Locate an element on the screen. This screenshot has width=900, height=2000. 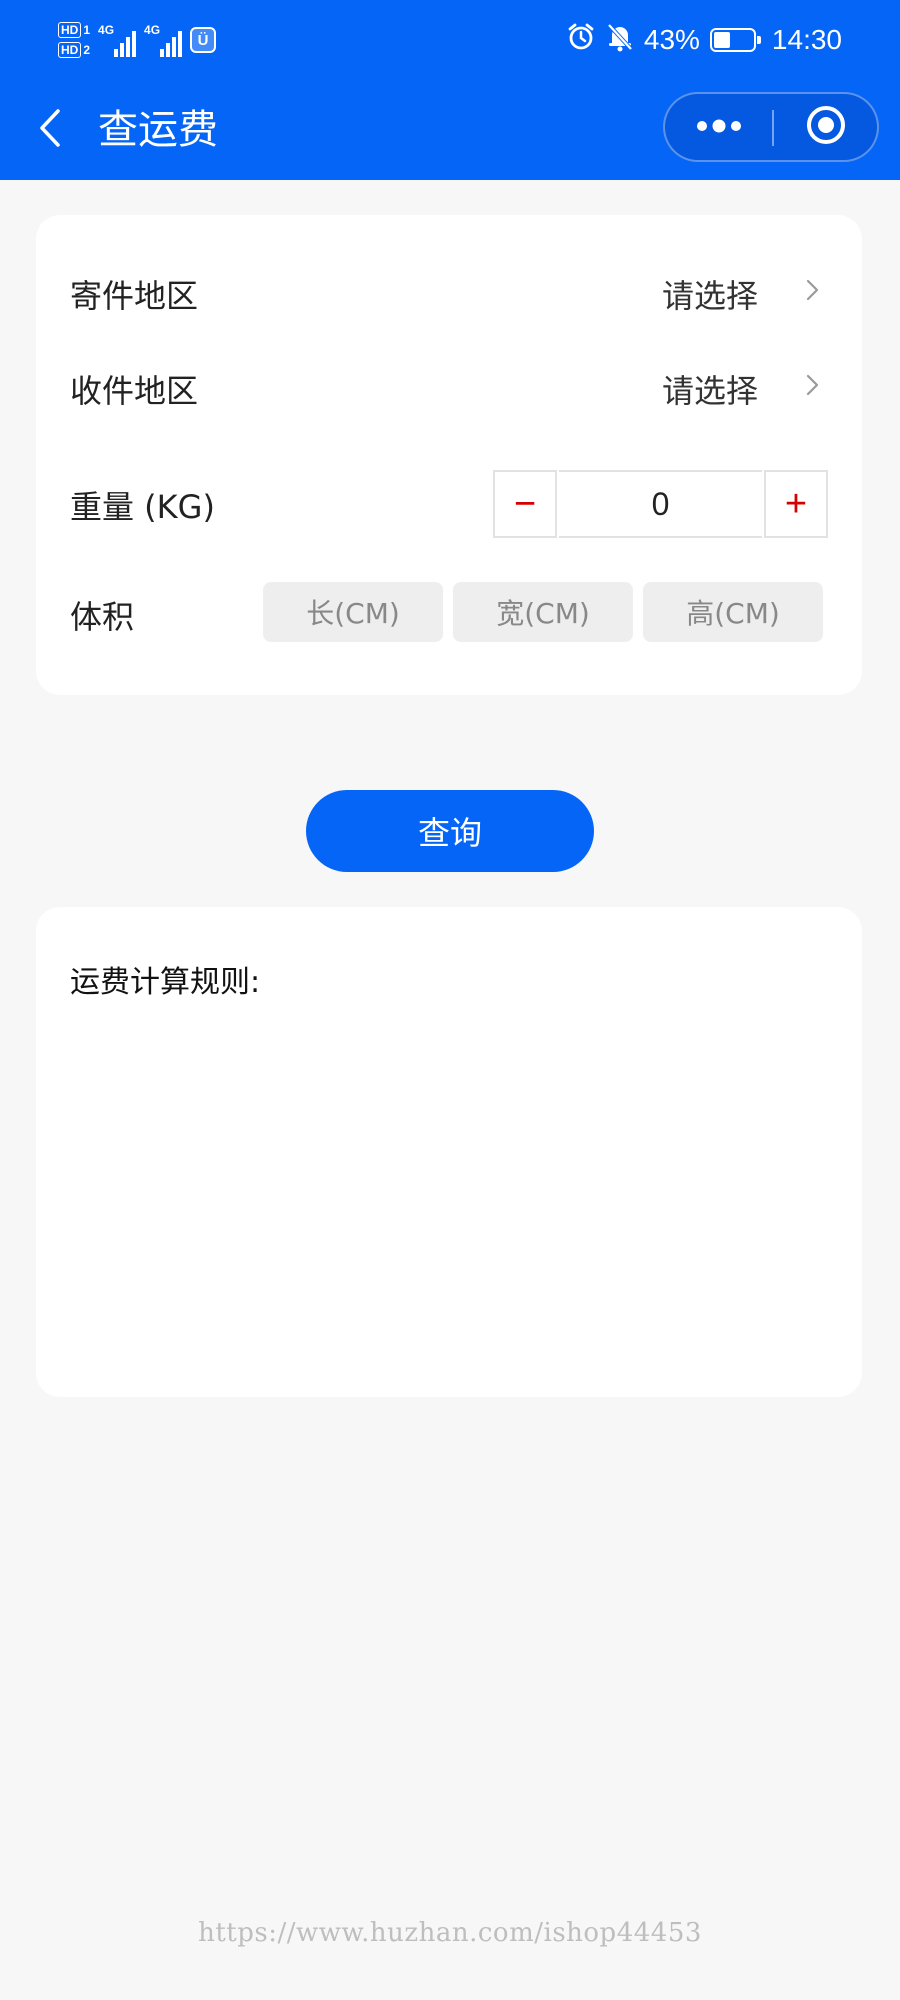
watermark: https://www.huzhan.com/ishop44453 is located at coordinates (450, 1933).